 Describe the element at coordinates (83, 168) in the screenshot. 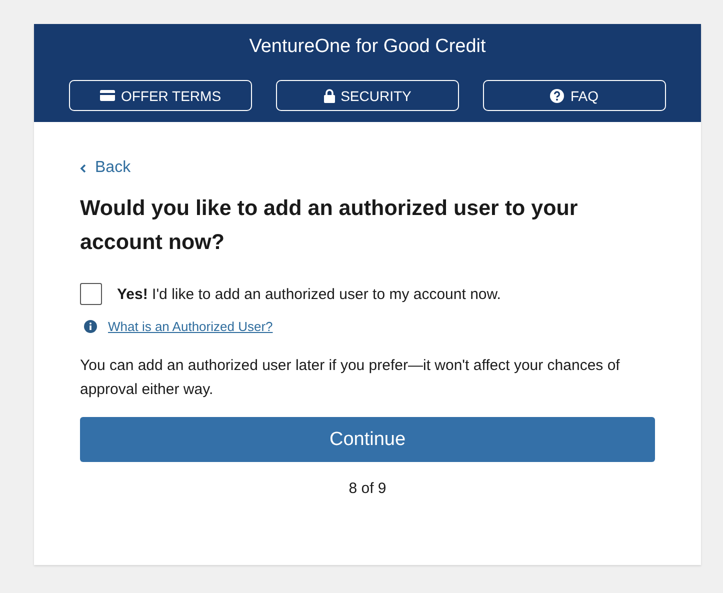

I see `chevron-left-icon` at that location.